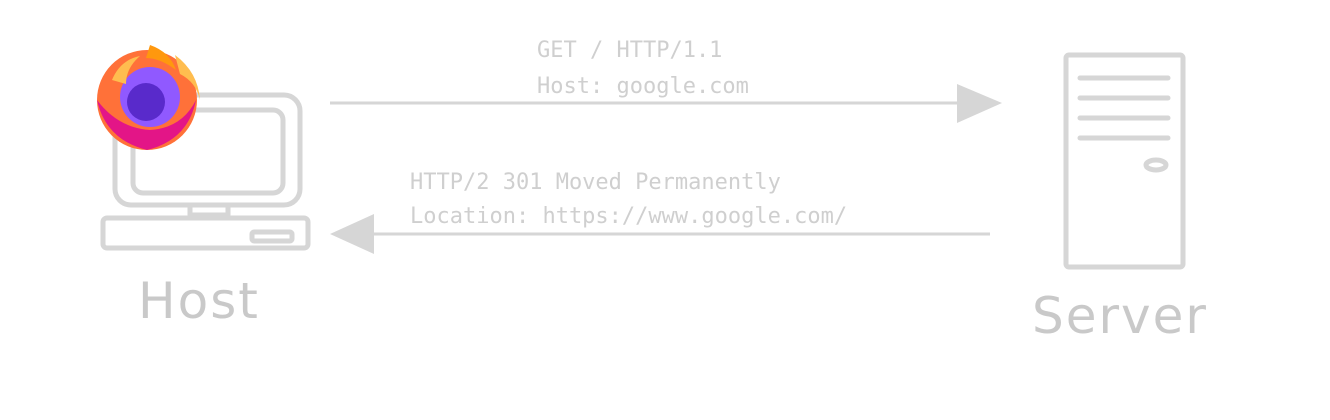 This screenshot has width=1330, height=420. What do you see at coordinates (1124, 161) in the screenshot?
I see `server-tower-icon` at bounding box center [1124, 161].